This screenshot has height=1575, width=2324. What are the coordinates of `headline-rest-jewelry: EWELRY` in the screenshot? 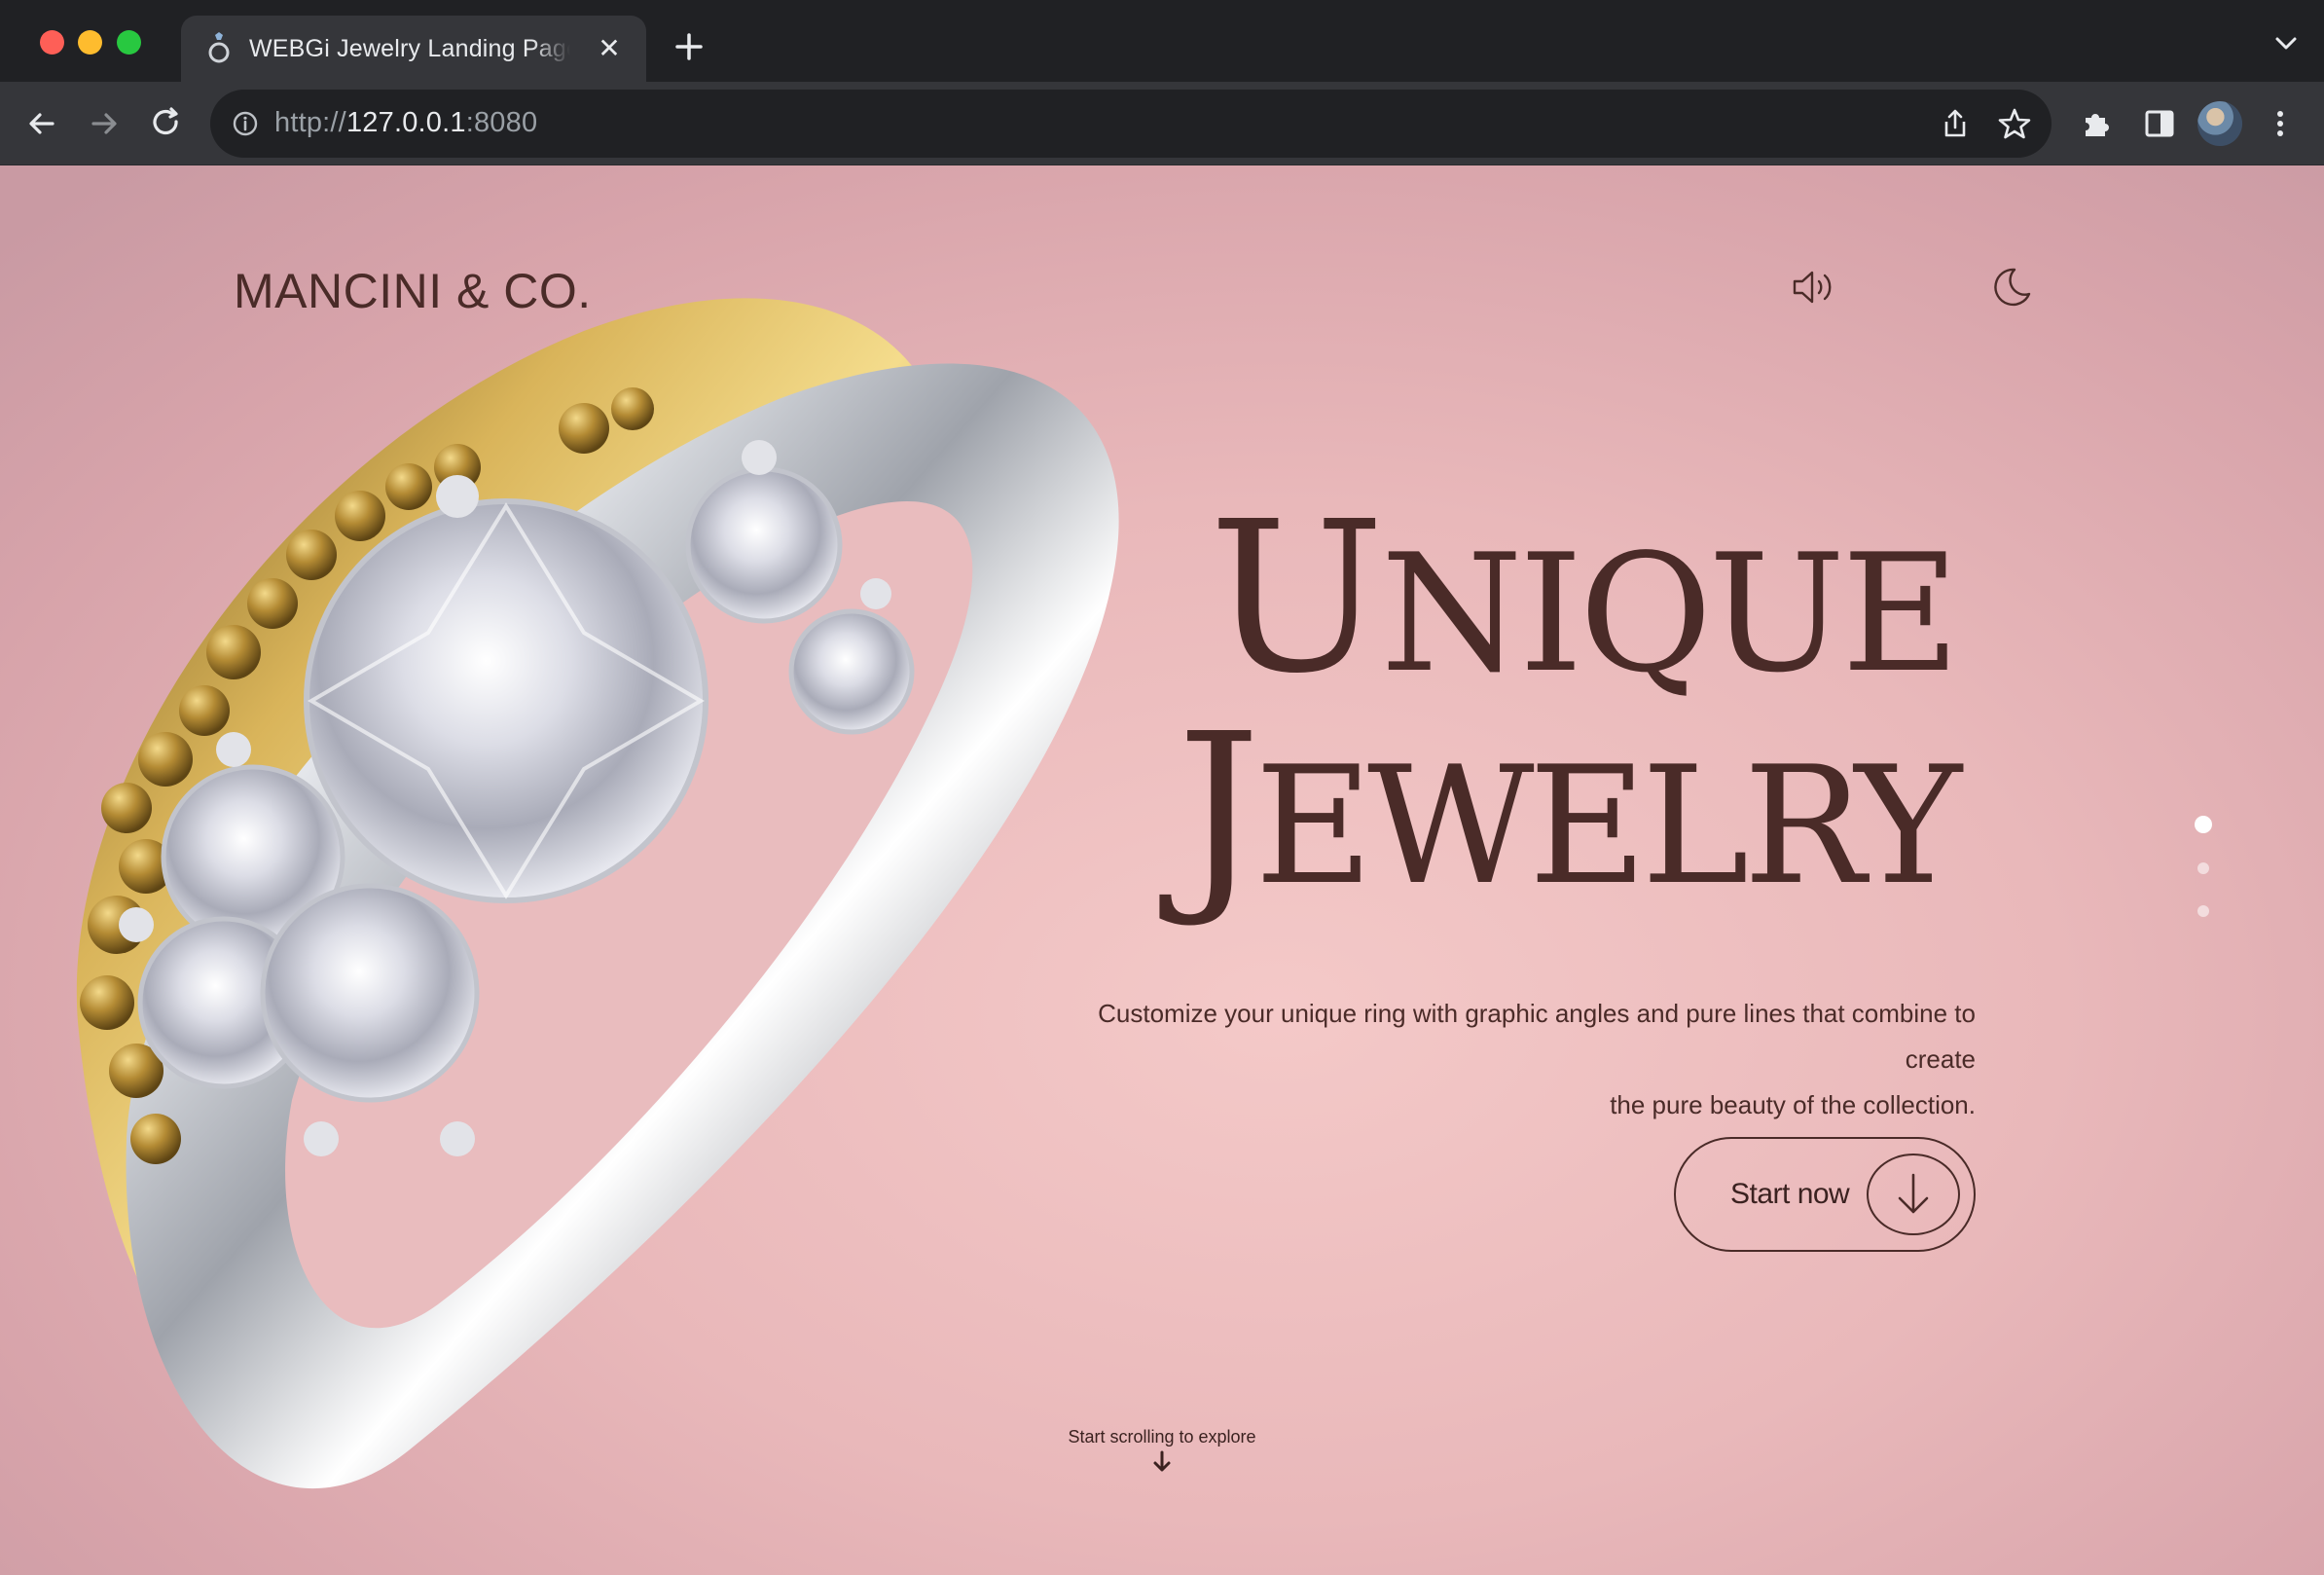 It's located at (1608, 827).